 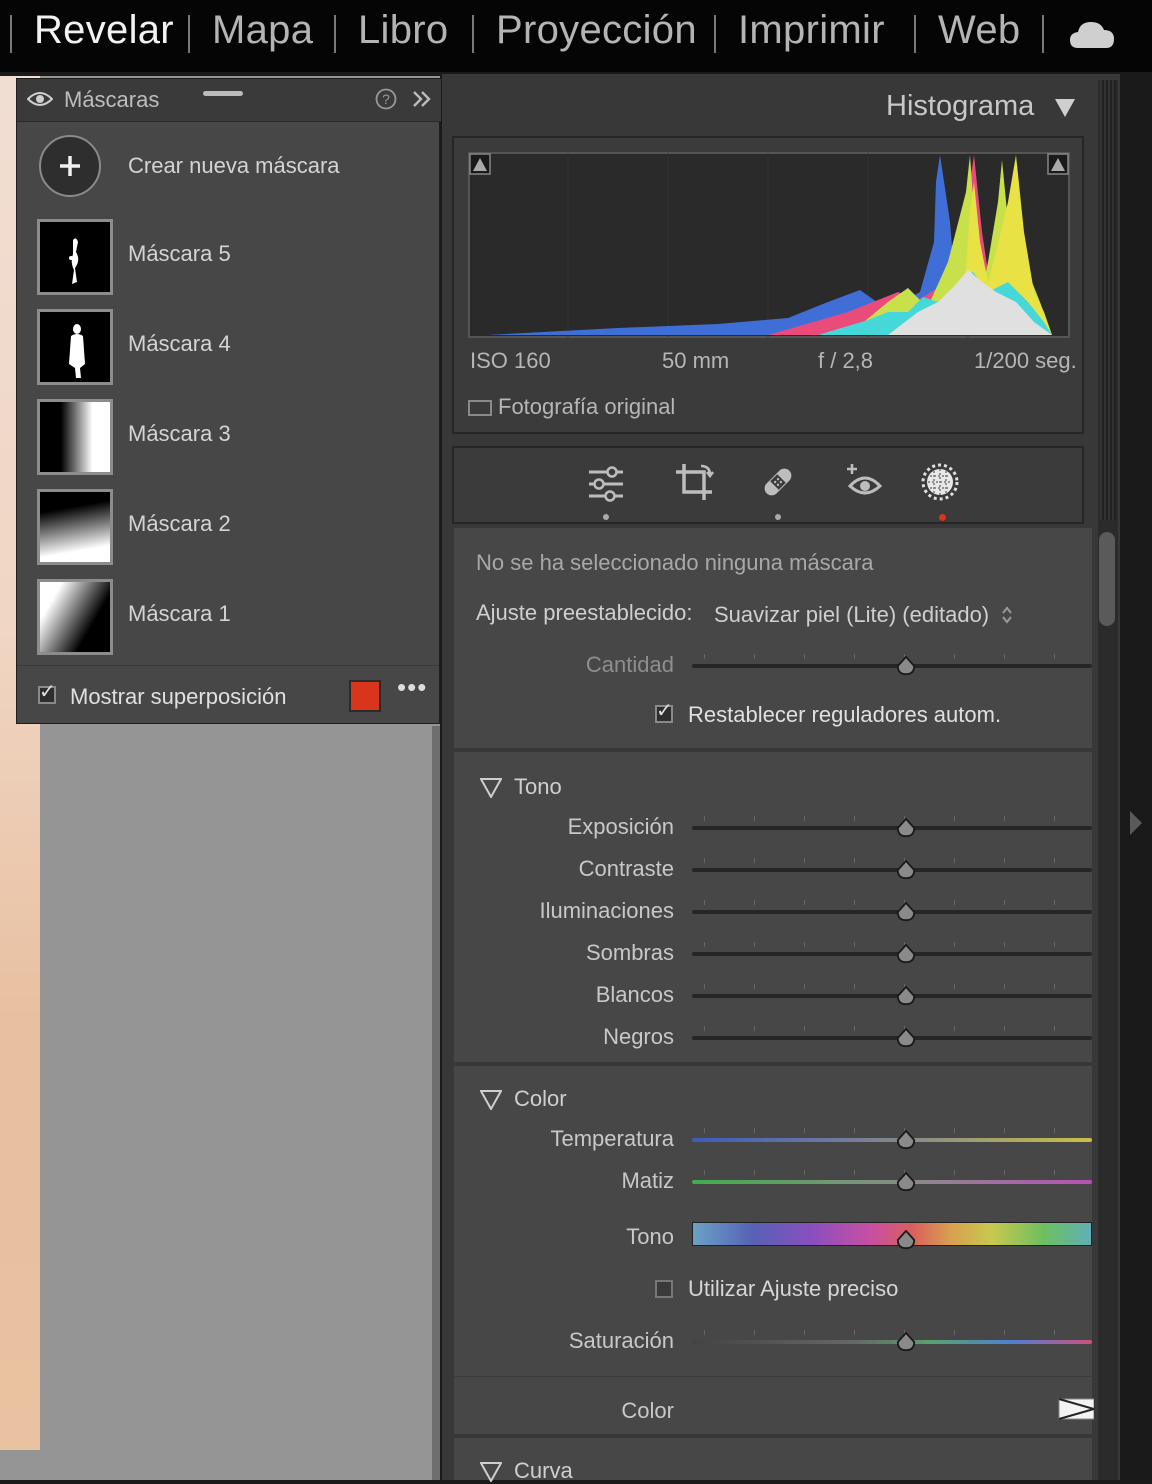 I want to click on blacks-slider, so click(x=892, y=1038).